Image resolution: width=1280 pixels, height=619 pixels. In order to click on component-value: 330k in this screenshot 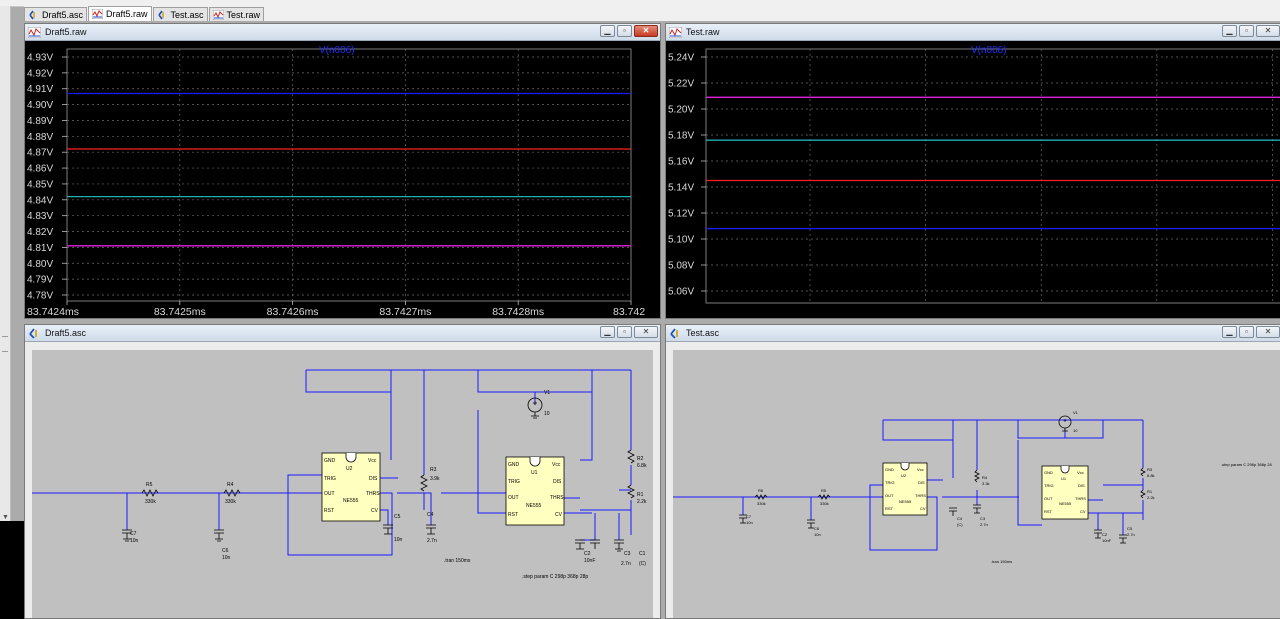, I will do `click(761, 503)`.